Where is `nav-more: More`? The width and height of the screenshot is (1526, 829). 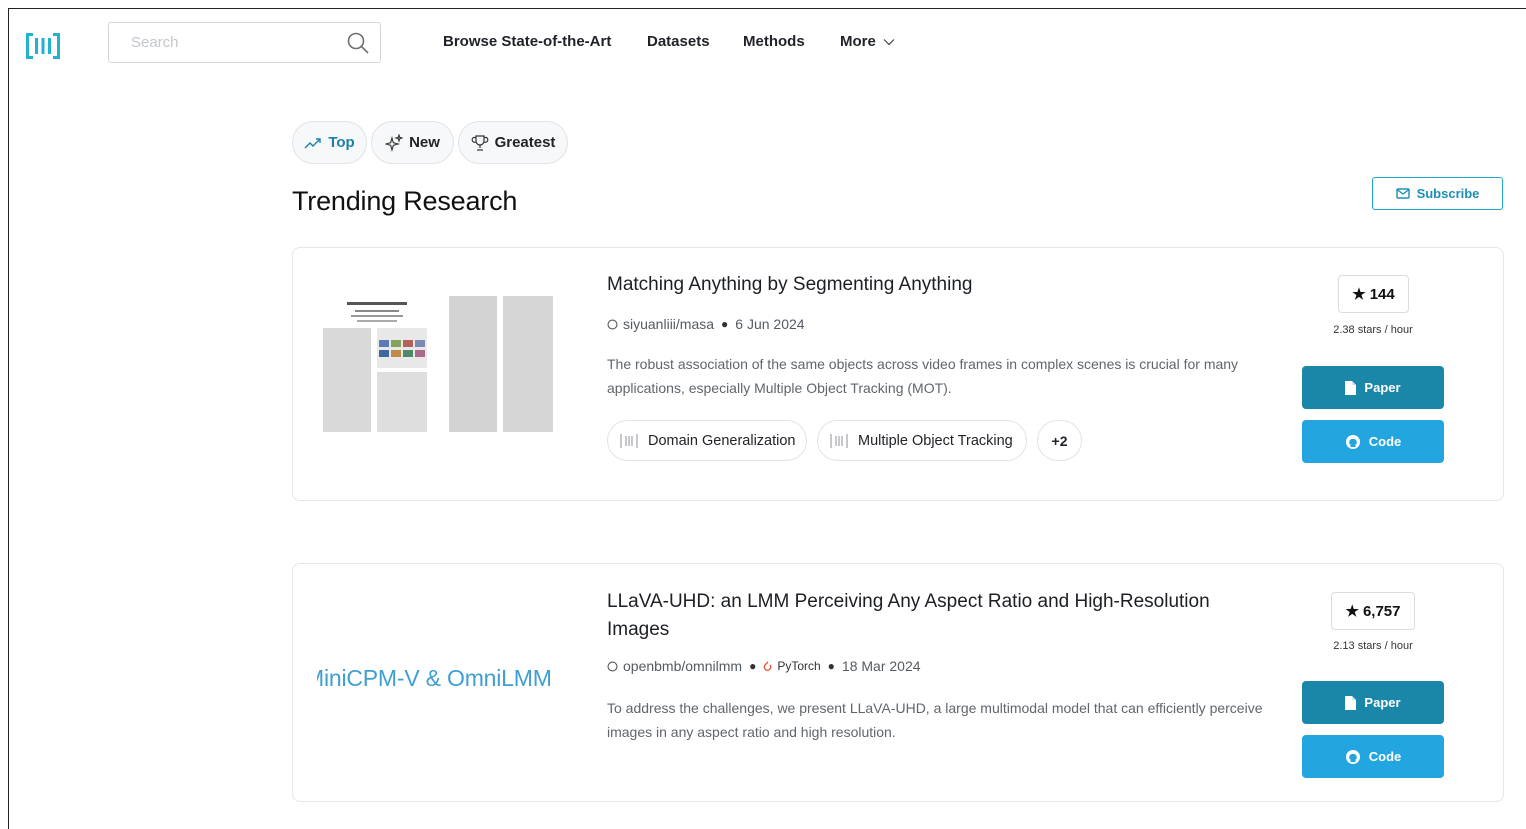
nav-more: More is located at coordinates (867, 41).